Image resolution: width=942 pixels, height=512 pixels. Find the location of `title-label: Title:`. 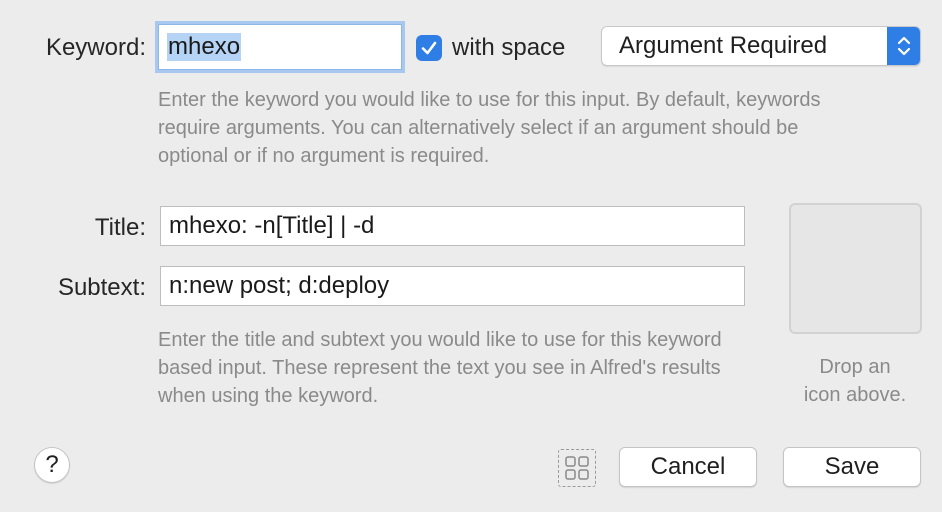

title-label: Title: is located at coordinates (120, 227).